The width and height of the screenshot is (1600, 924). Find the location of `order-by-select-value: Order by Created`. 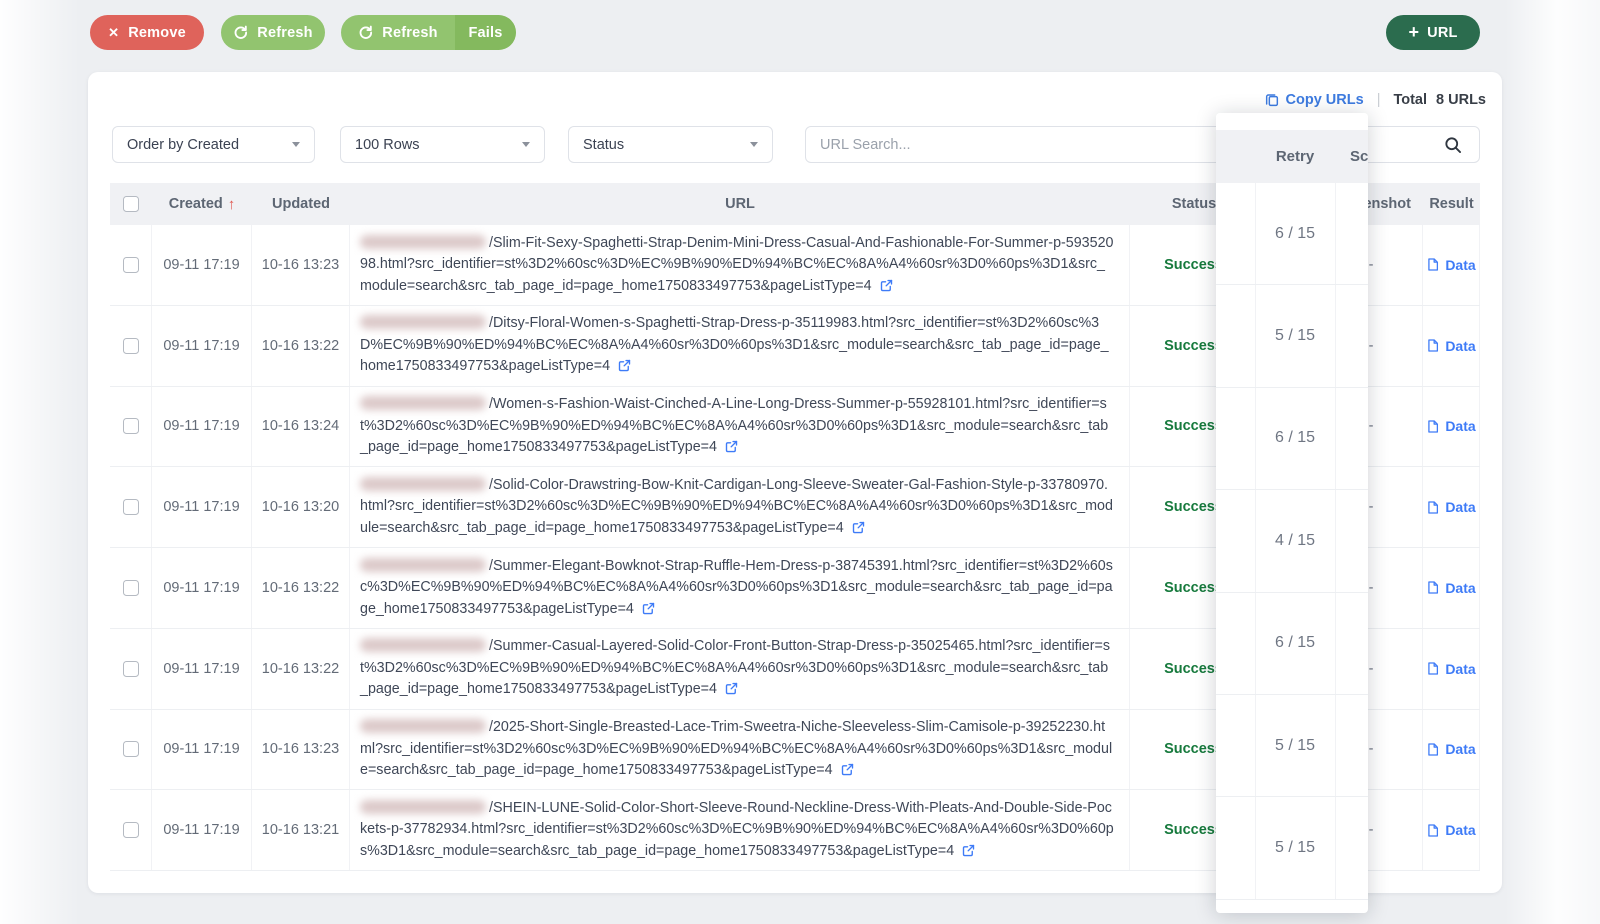

order-by-select-value: Order by Created is located at coordinates (183, 144).